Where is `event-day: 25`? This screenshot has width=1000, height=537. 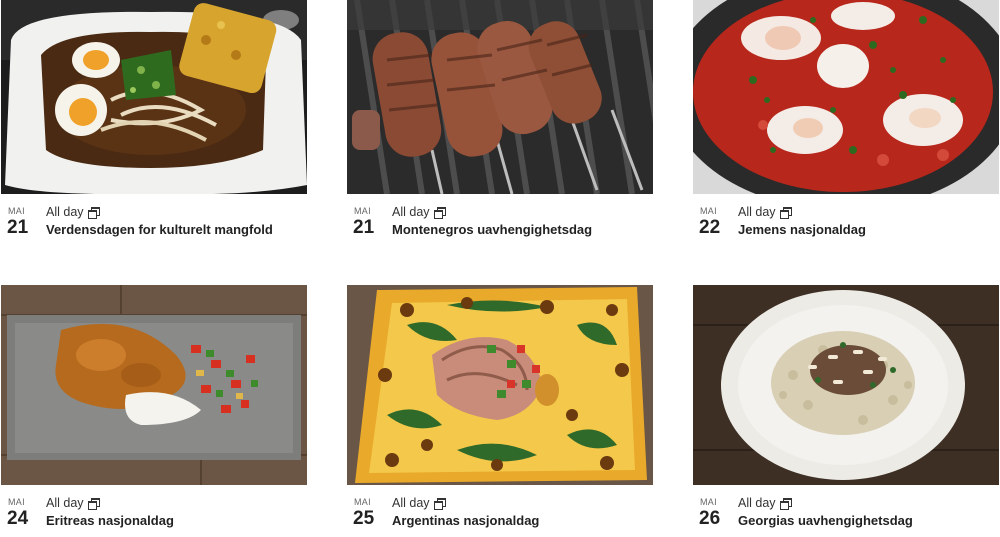 event-day: 25 is located at coordinates (364, 518).